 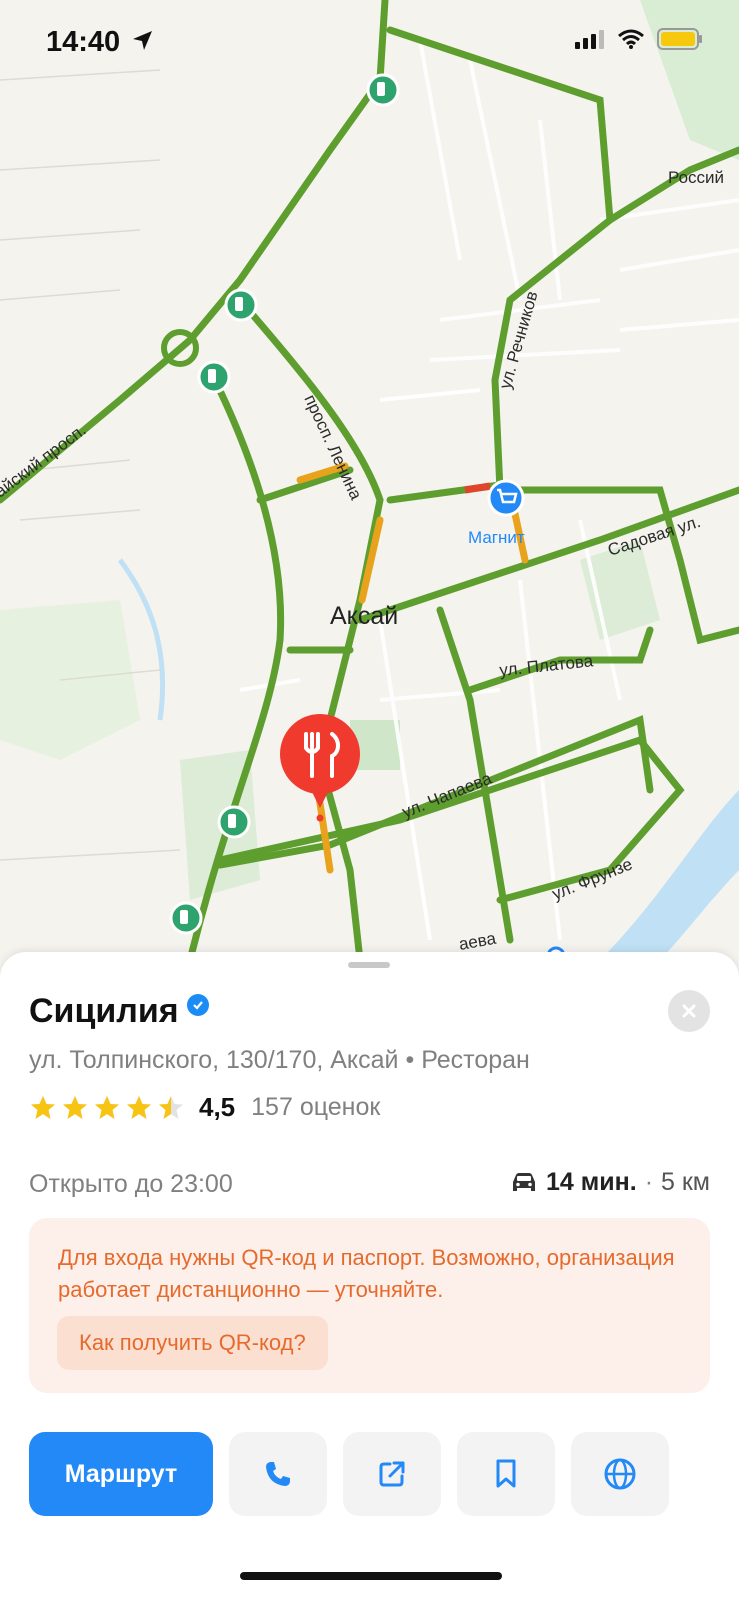 What do you see at coordinates (696, 177) in the screenshot?
I see `street-label: Россий` at bounding box center [696, 177].